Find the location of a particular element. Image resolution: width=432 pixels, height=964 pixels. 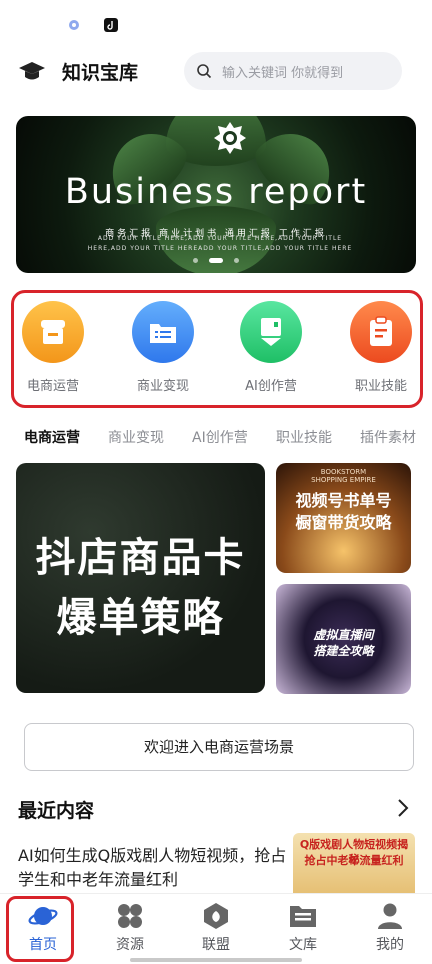

tab-monetize: 商业变现 is located at coordinates (136, 437).